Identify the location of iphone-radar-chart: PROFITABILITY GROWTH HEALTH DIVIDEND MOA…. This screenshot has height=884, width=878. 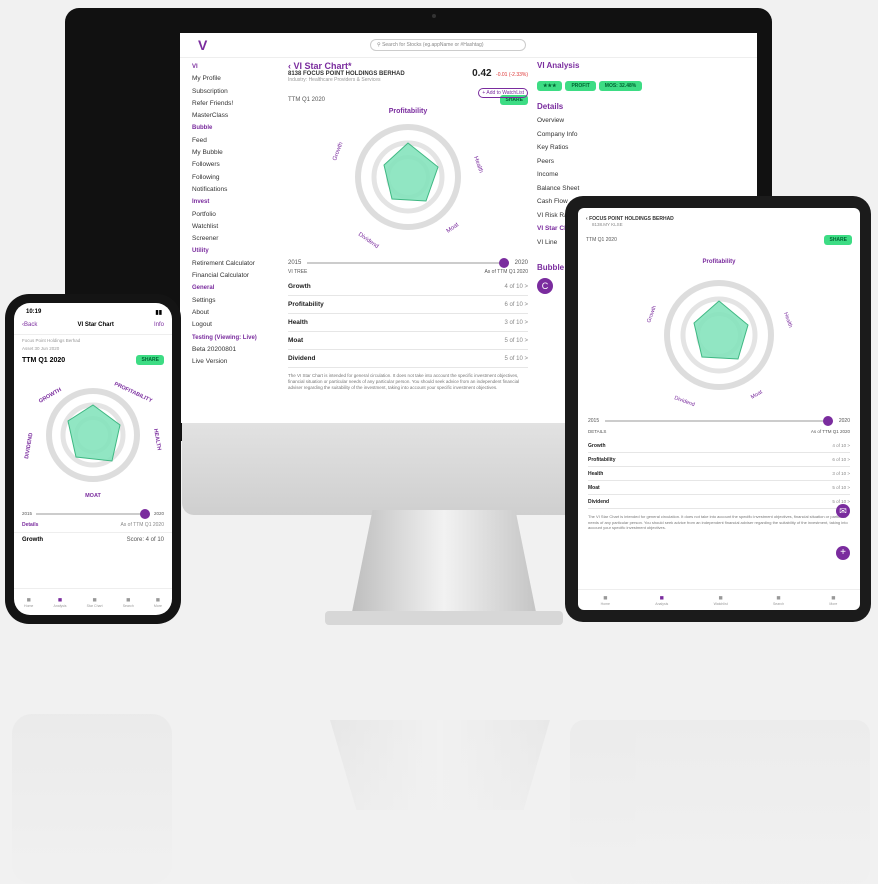
(93, 440).